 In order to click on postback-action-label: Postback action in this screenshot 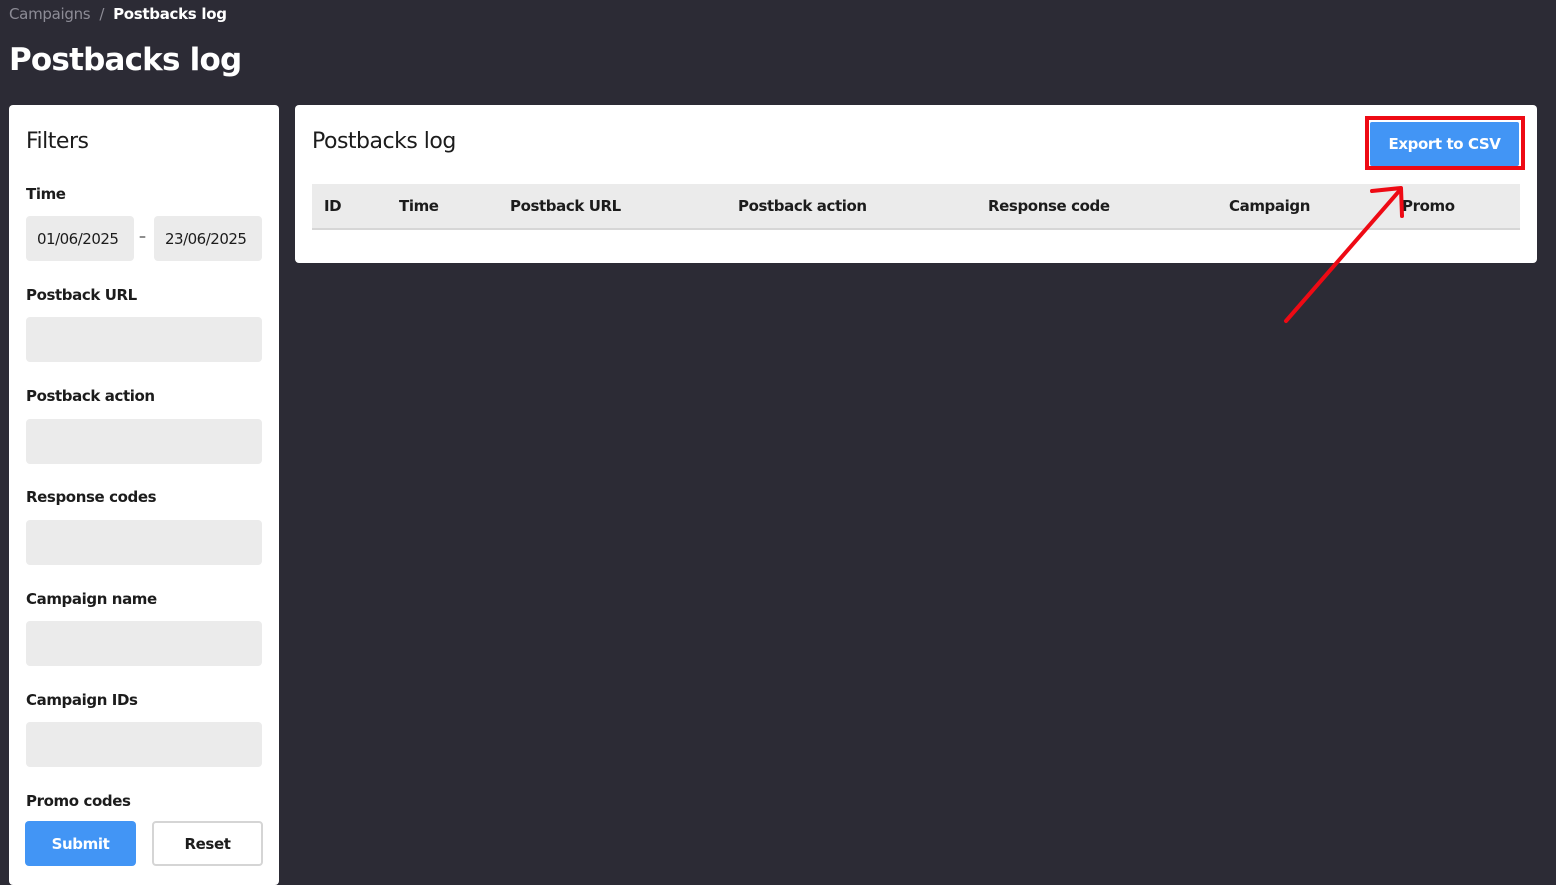, I will do `click(90, 396)`.